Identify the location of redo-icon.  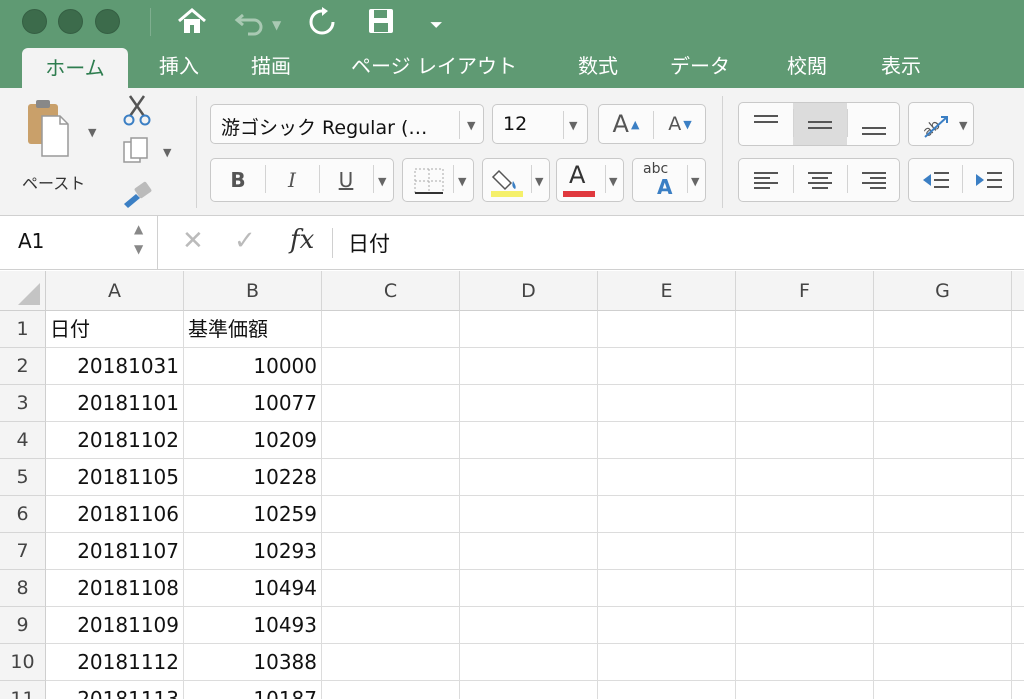
(322, 24).